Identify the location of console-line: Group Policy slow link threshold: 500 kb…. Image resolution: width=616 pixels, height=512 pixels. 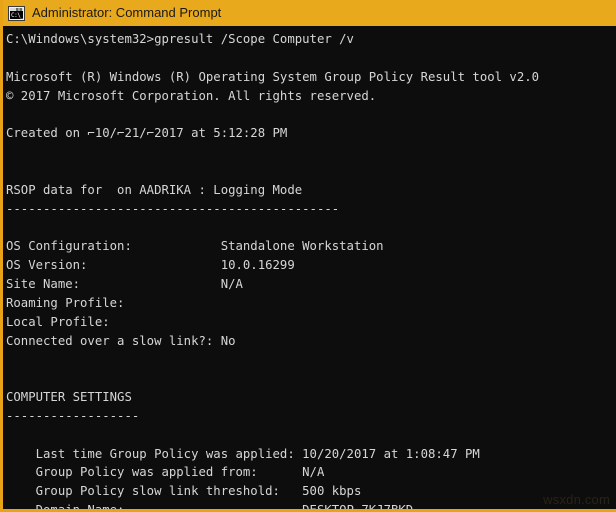
(184, 491).